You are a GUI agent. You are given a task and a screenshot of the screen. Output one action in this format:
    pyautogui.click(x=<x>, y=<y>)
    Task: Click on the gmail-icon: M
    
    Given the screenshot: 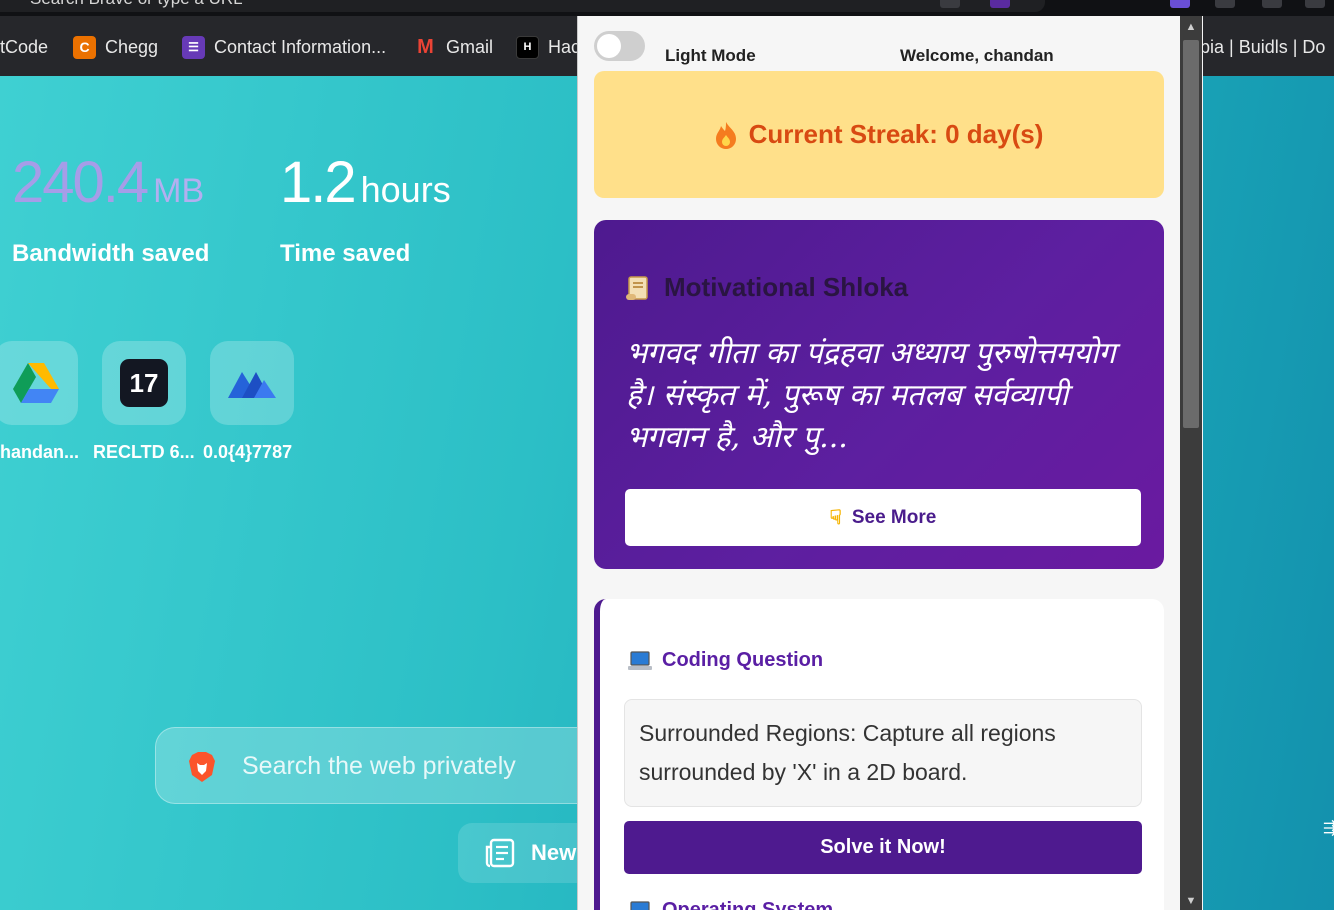 What is the action you would take?
    pyautogui.click(x=425, y=46)
    